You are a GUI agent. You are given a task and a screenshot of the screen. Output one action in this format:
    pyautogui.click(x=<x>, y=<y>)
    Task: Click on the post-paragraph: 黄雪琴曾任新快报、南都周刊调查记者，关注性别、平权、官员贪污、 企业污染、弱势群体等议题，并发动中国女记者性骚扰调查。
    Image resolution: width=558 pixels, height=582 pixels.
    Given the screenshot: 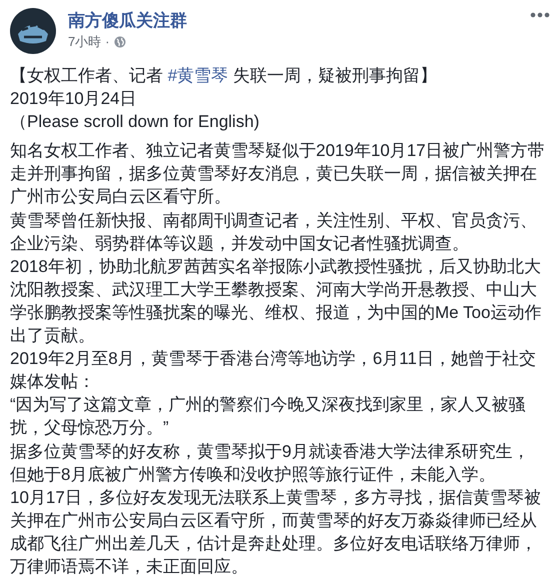 What is the action you would take?
    pyautogui.click(x=274, y=232)
    